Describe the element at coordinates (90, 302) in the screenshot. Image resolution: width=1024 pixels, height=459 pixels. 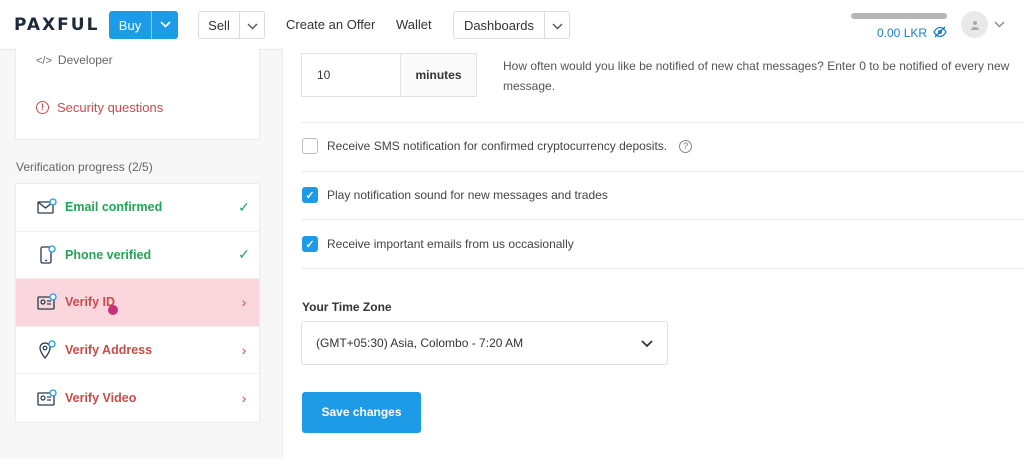
I see `verification-item-label: Verify ID` at that location.